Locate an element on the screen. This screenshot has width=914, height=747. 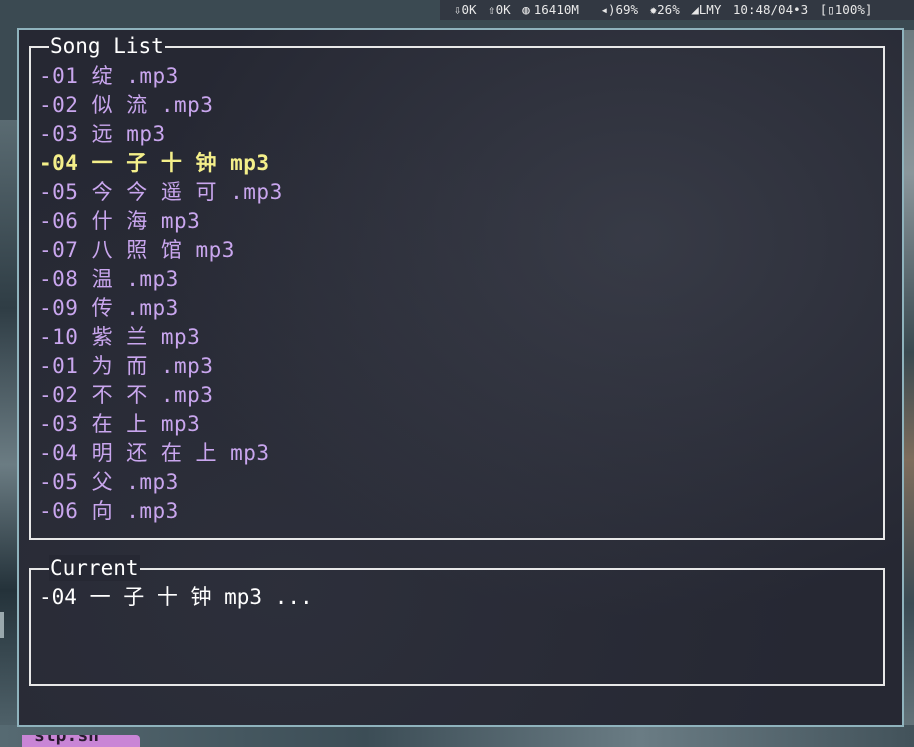
date-suffix: 3 is located at coordinates (804, 9).